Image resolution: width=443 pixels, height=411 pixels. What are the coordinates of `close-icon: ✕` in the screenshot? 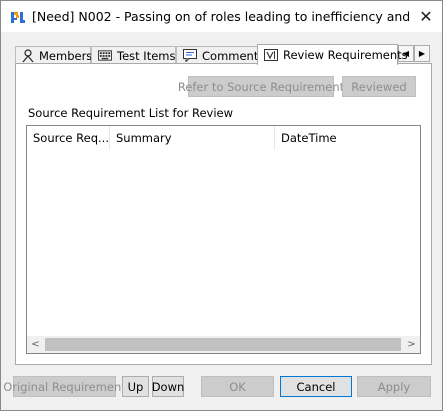 It's located at (426, 16).